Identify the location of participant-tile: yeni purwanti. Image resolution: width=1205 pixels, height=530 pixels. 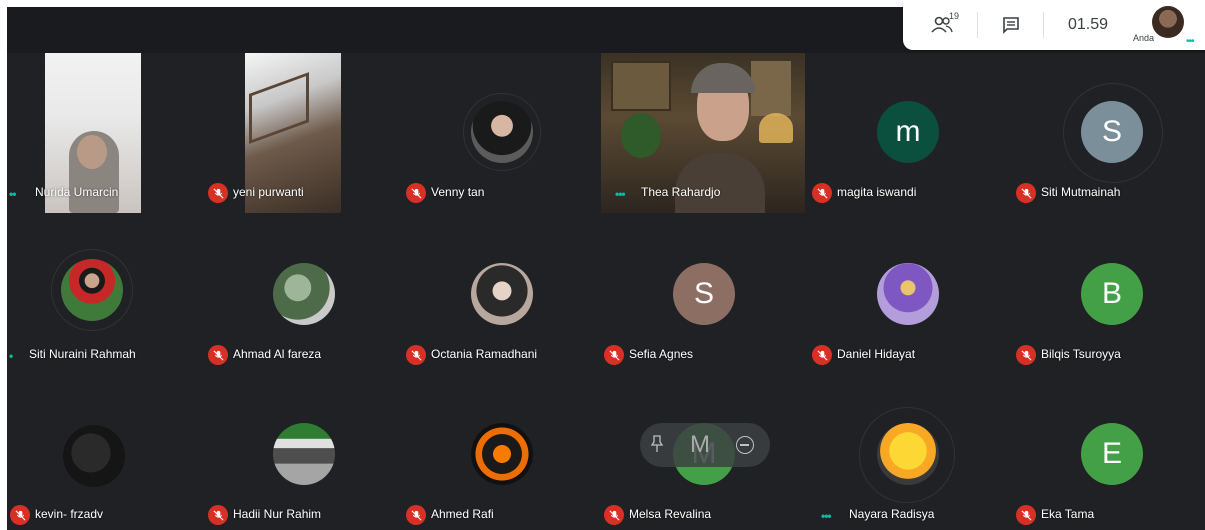
(304, 133).